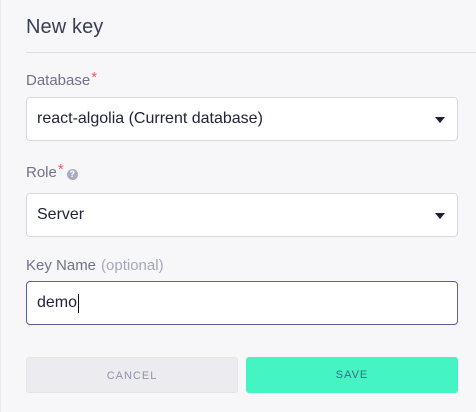 This screenshot has width=476, height=412. What do you see at coordinates (58, 80) in the screenshot?
I see `database-label: Database` at bounding box center [58, 80].